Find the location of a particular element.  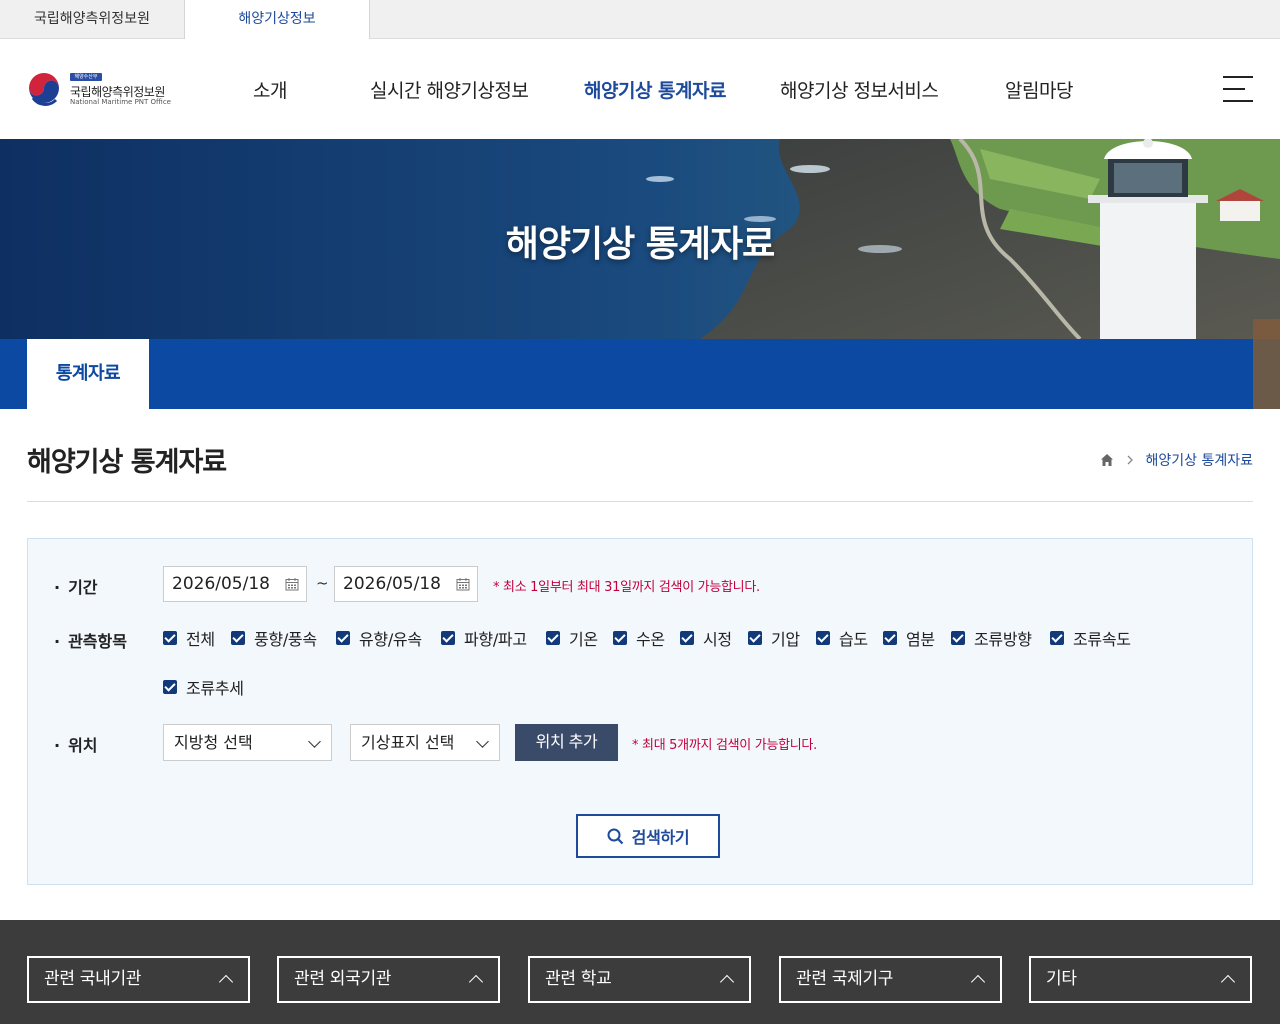

menu-hamburger-icon is located at coordinates (1238, 89).